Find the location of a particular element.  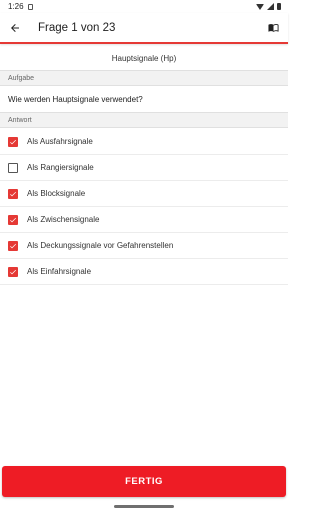

status-right is located at coordinates (268, 6).